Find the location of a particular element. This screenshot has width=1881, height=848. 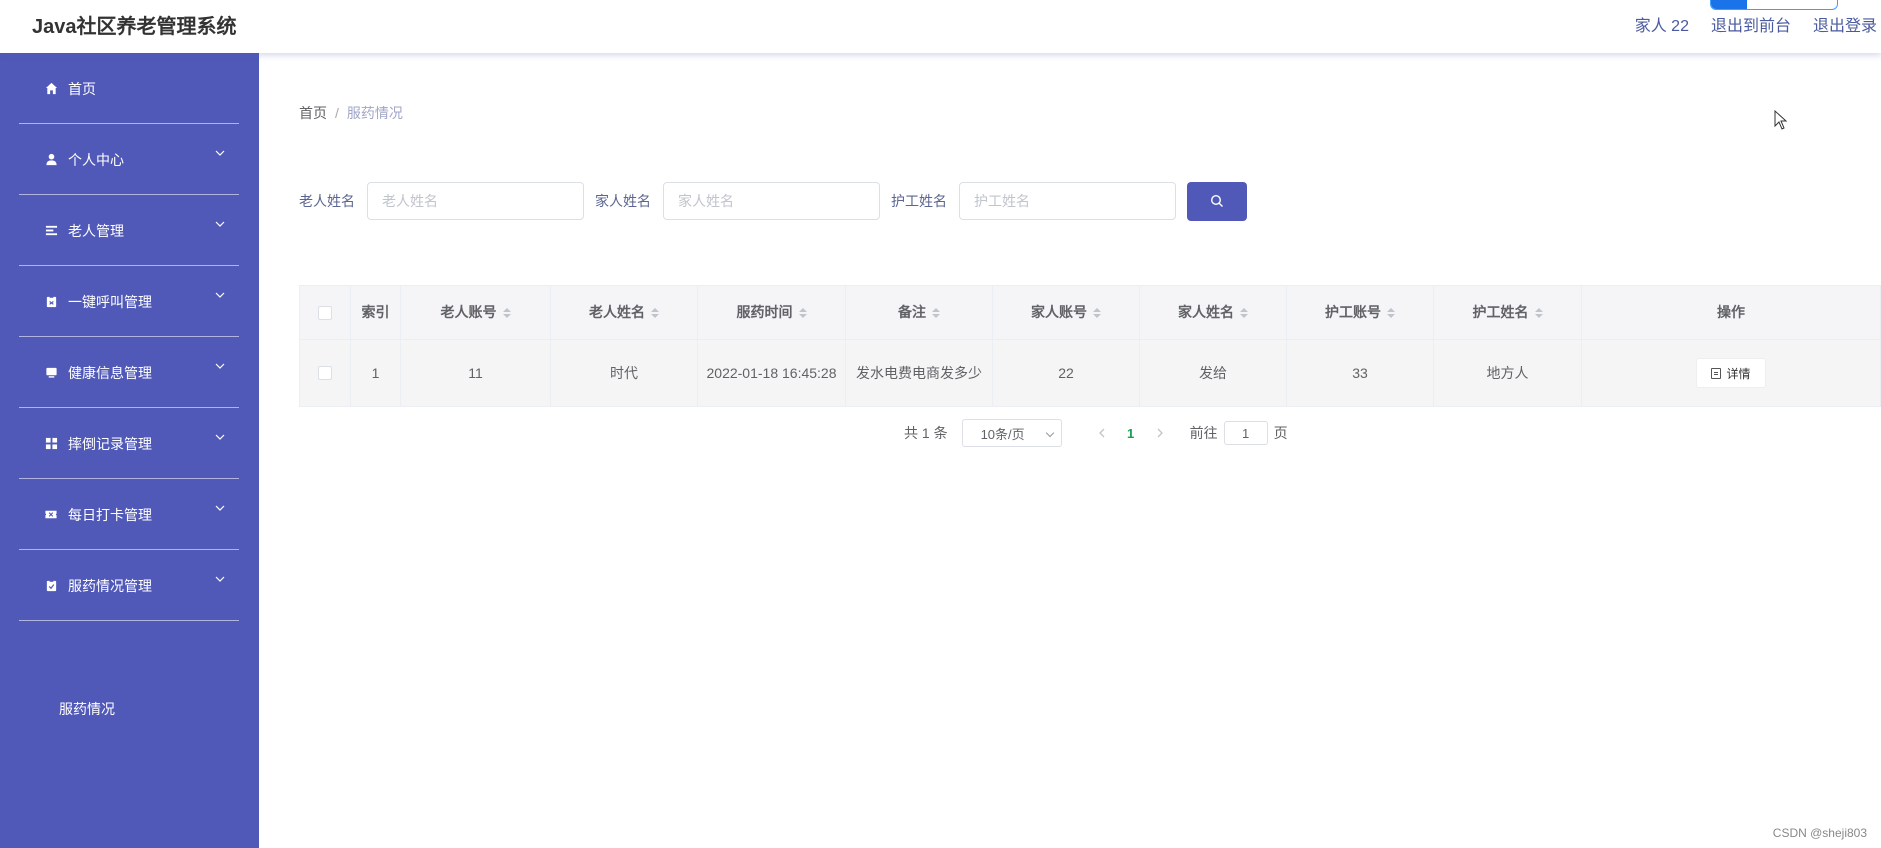

monitor-icon is located at coordinates (51, 372).